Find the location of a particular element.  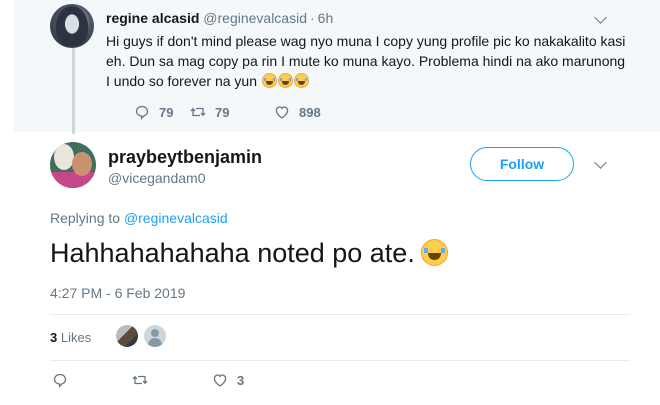

author-handle: @vicegandam0 is located at coordinates (157, 178).